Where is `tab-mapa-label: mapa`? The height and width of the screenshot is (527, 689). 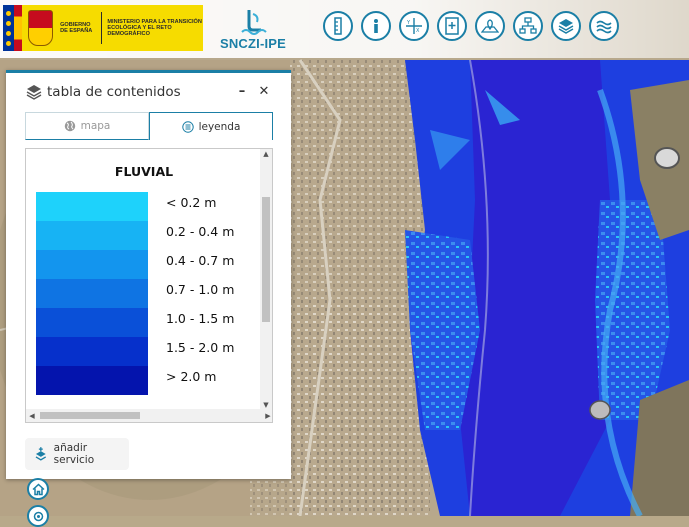 tab-mapa-label: mapa is located at coordinates (95, 126).